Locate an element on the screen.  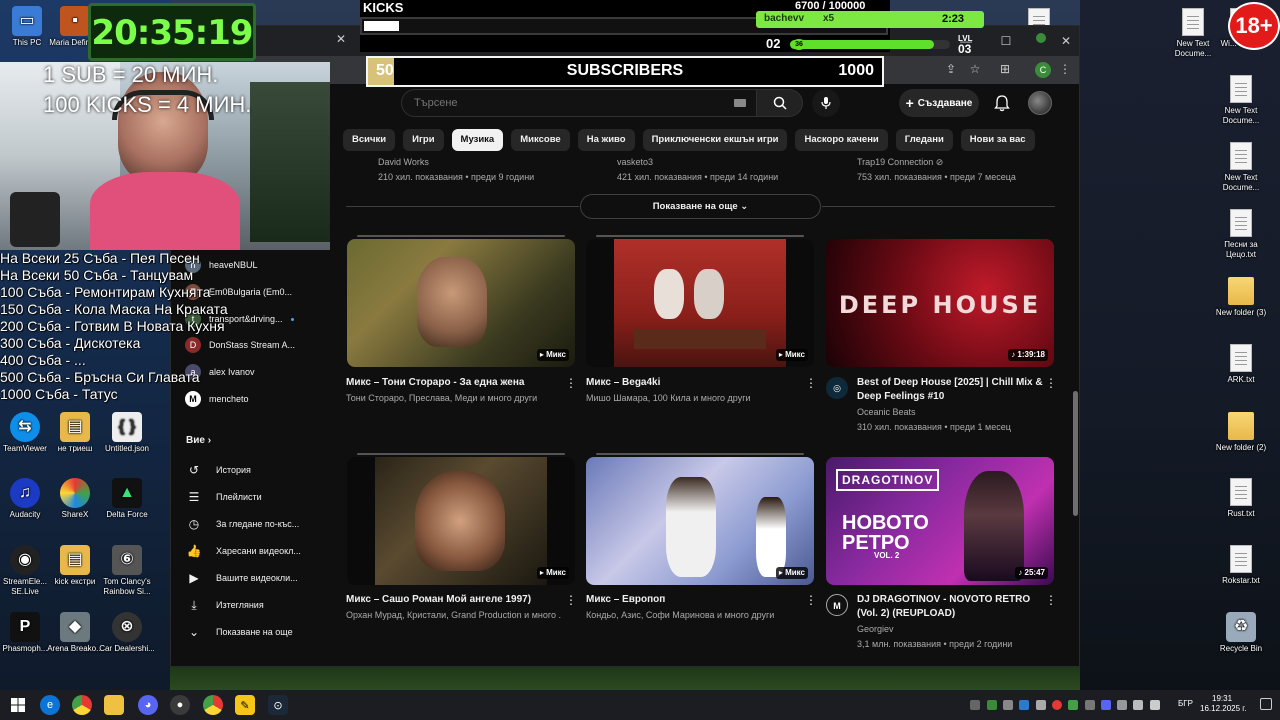
create-button: + Създаване is located at coordinates (939, 103).